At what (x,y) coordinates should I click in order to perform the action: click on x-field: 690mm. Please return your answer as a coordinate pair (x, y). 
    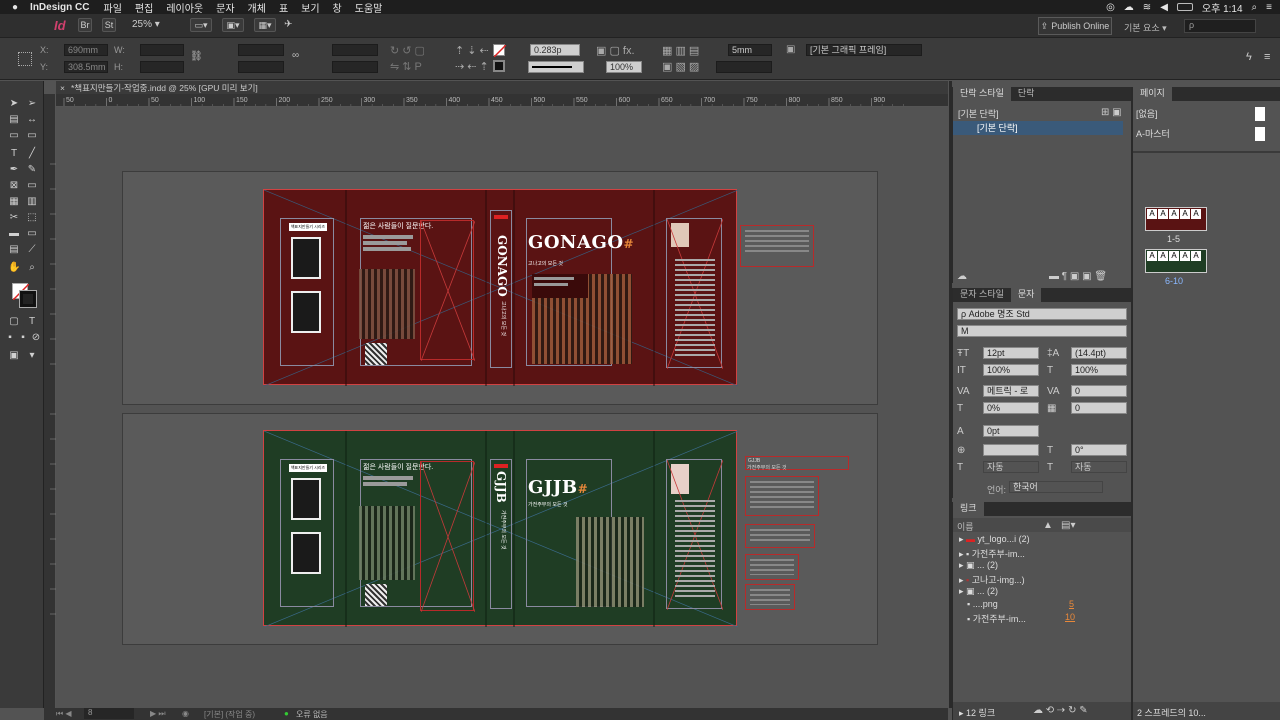
    Looking at the image, I should click on (86, 50).